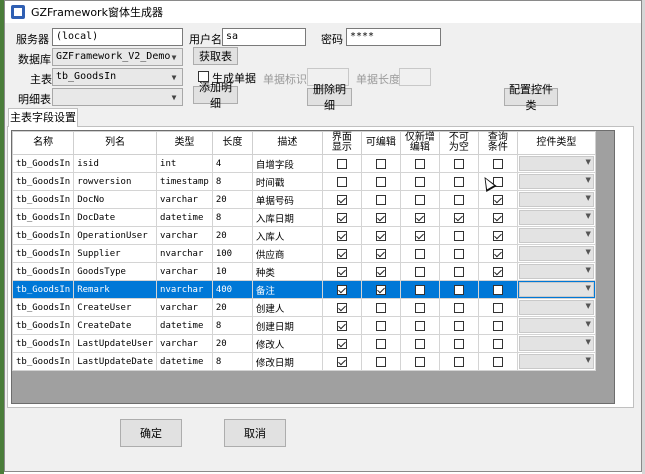 This screenshot has width=645, height=474. I want to click on cell-type: timestamp, so click(184, 181).